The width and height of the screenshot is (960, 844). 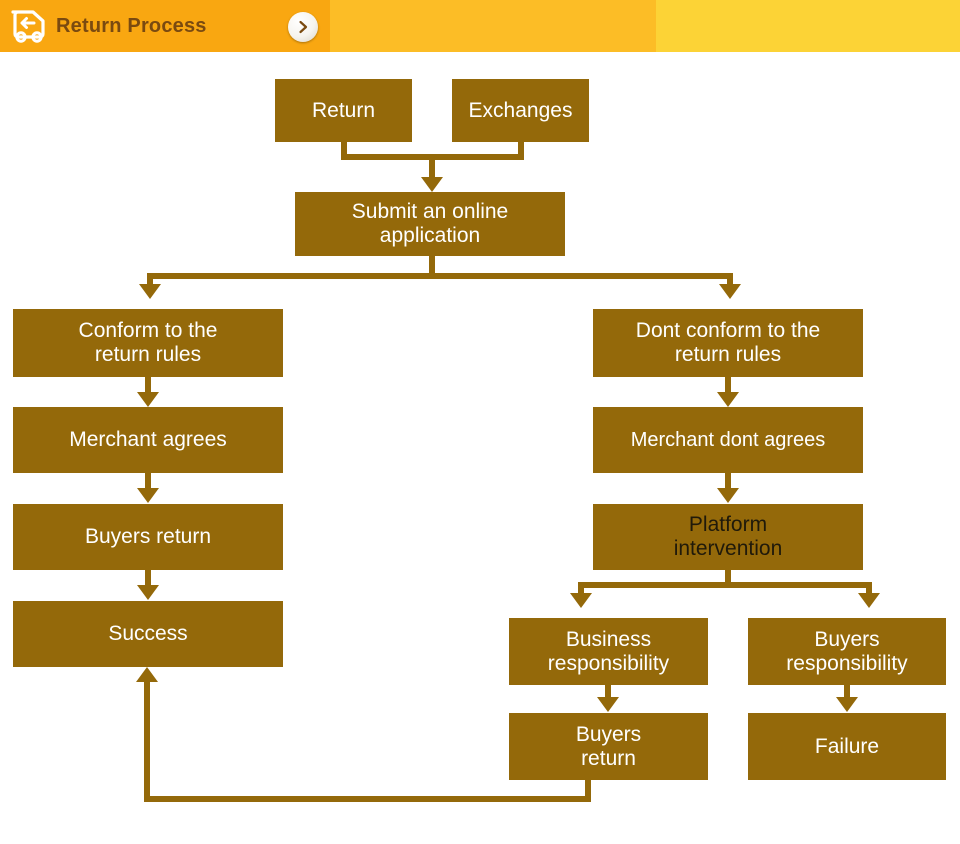 I want to click on node-submit-application: Submit an online application, so click(x=430, y=224).